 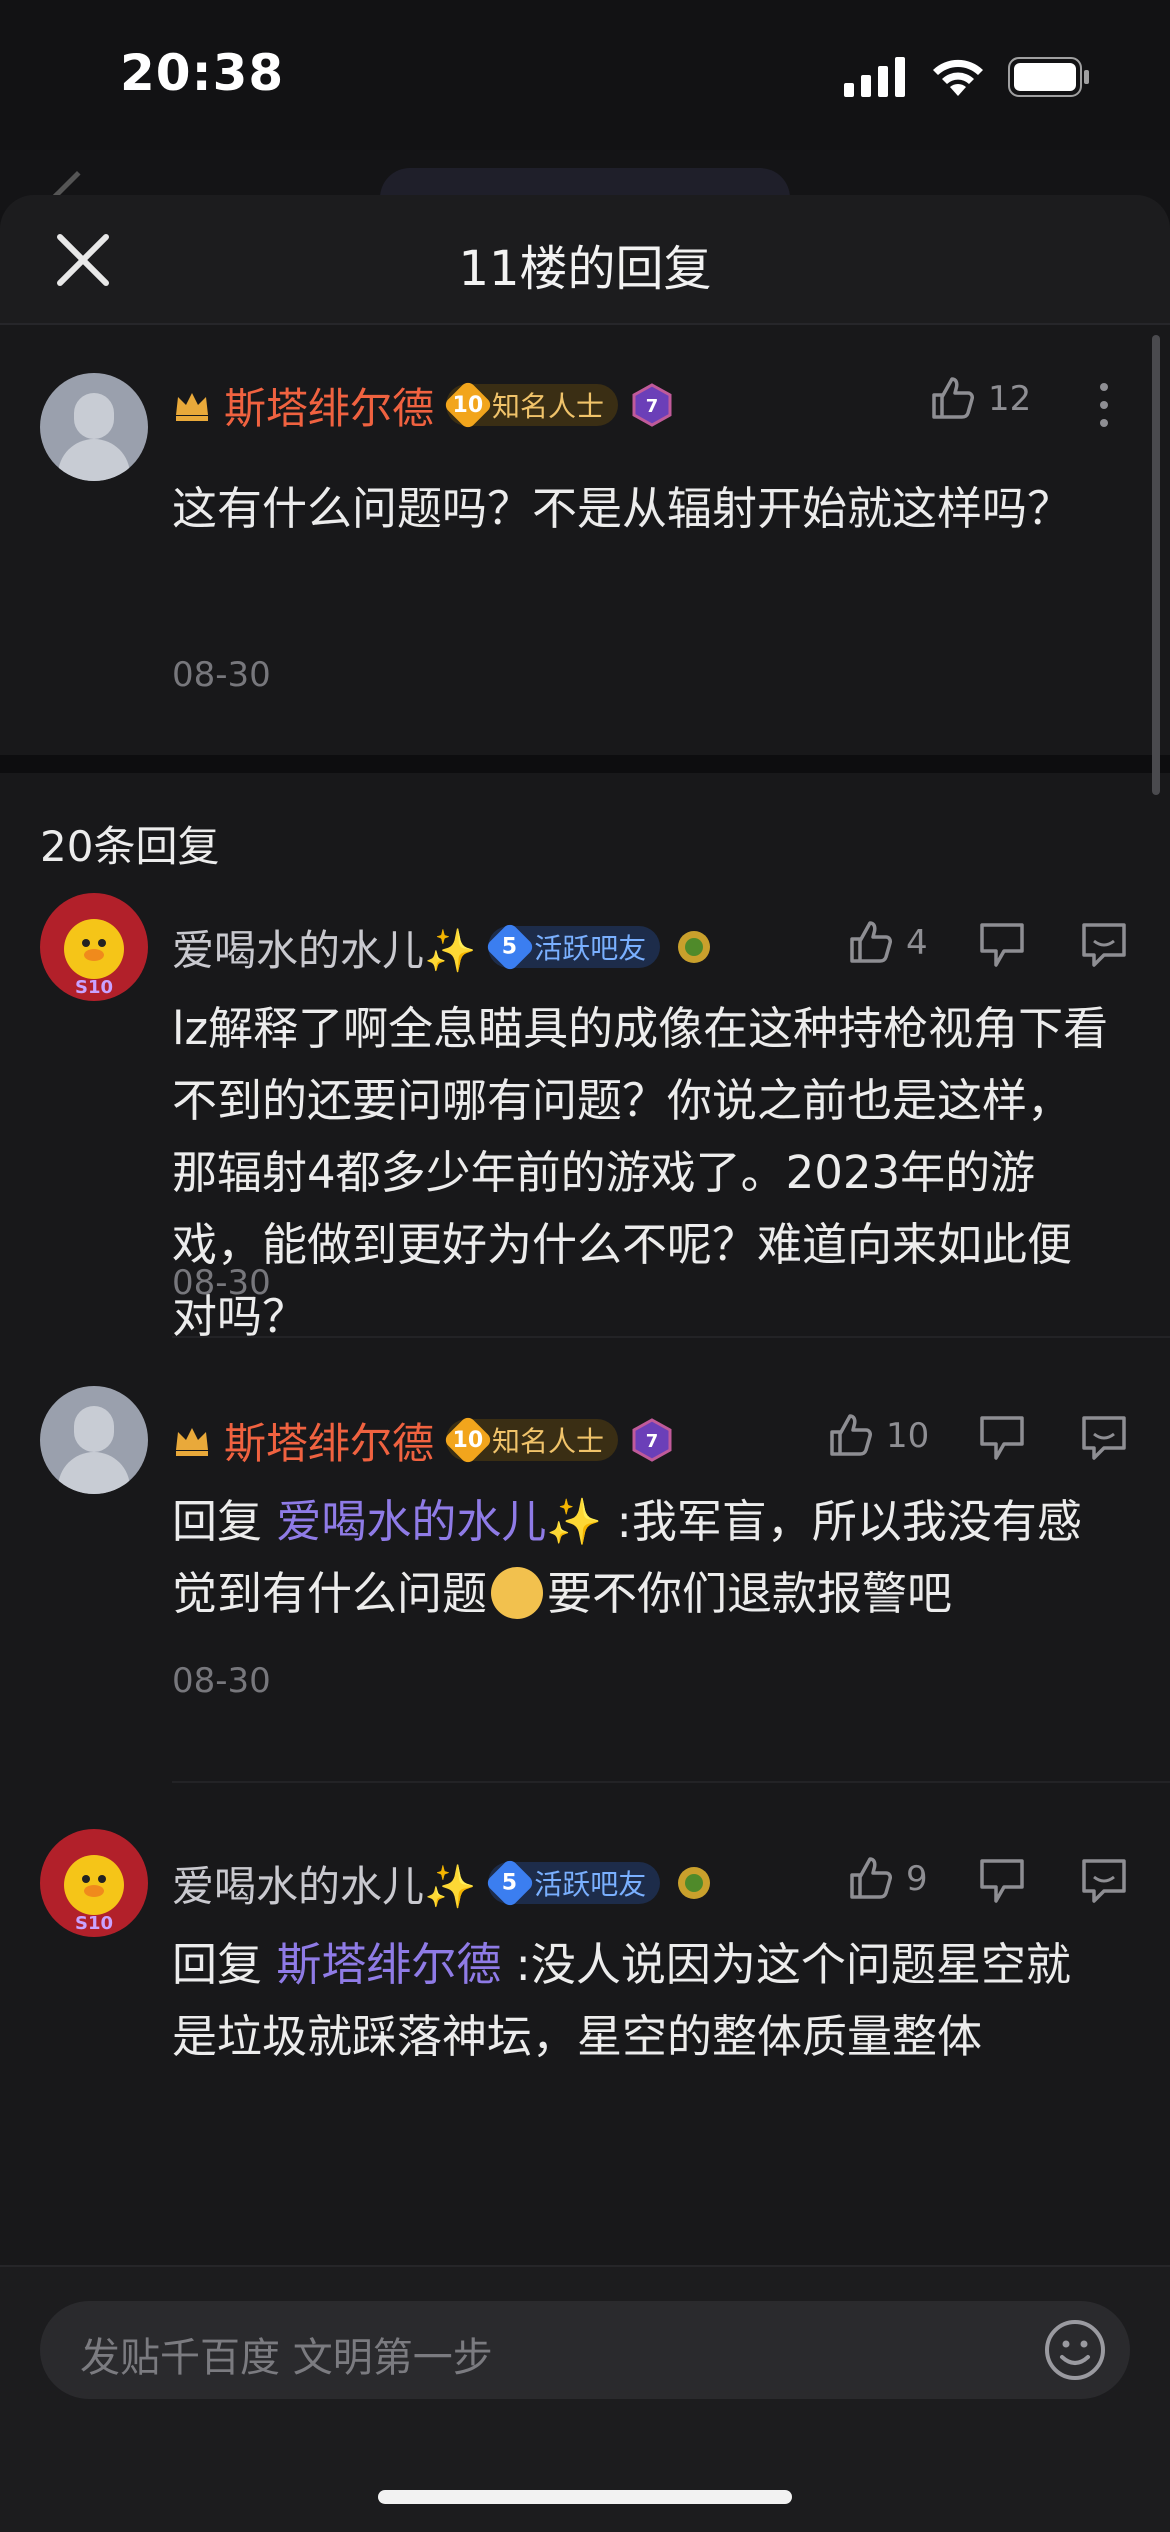 I want to click on reply-text-tail: 要不你们退款报警吧, so click(x=750, y=1593).